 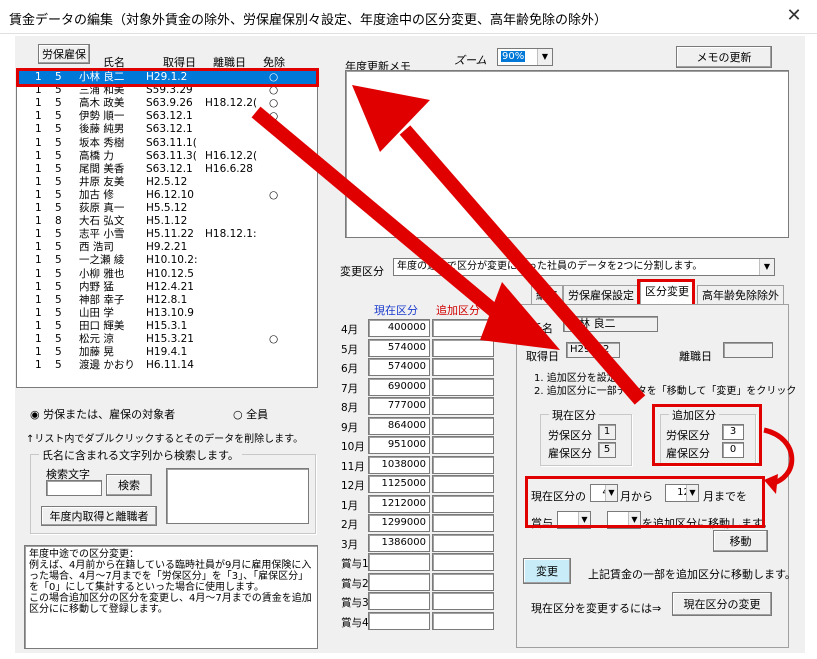 I want to click on arrow-curve, so click(x=779, y=457).